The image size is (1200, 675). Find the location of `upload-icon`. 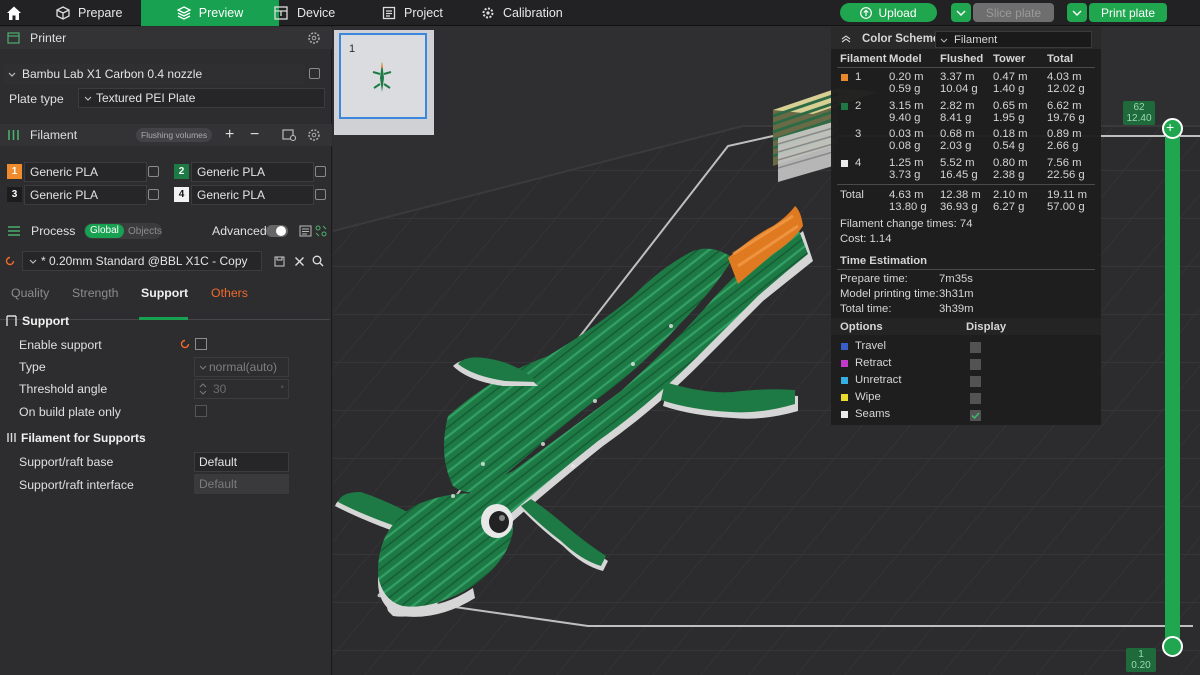

upload-icon is located at coordinates (866, 12).